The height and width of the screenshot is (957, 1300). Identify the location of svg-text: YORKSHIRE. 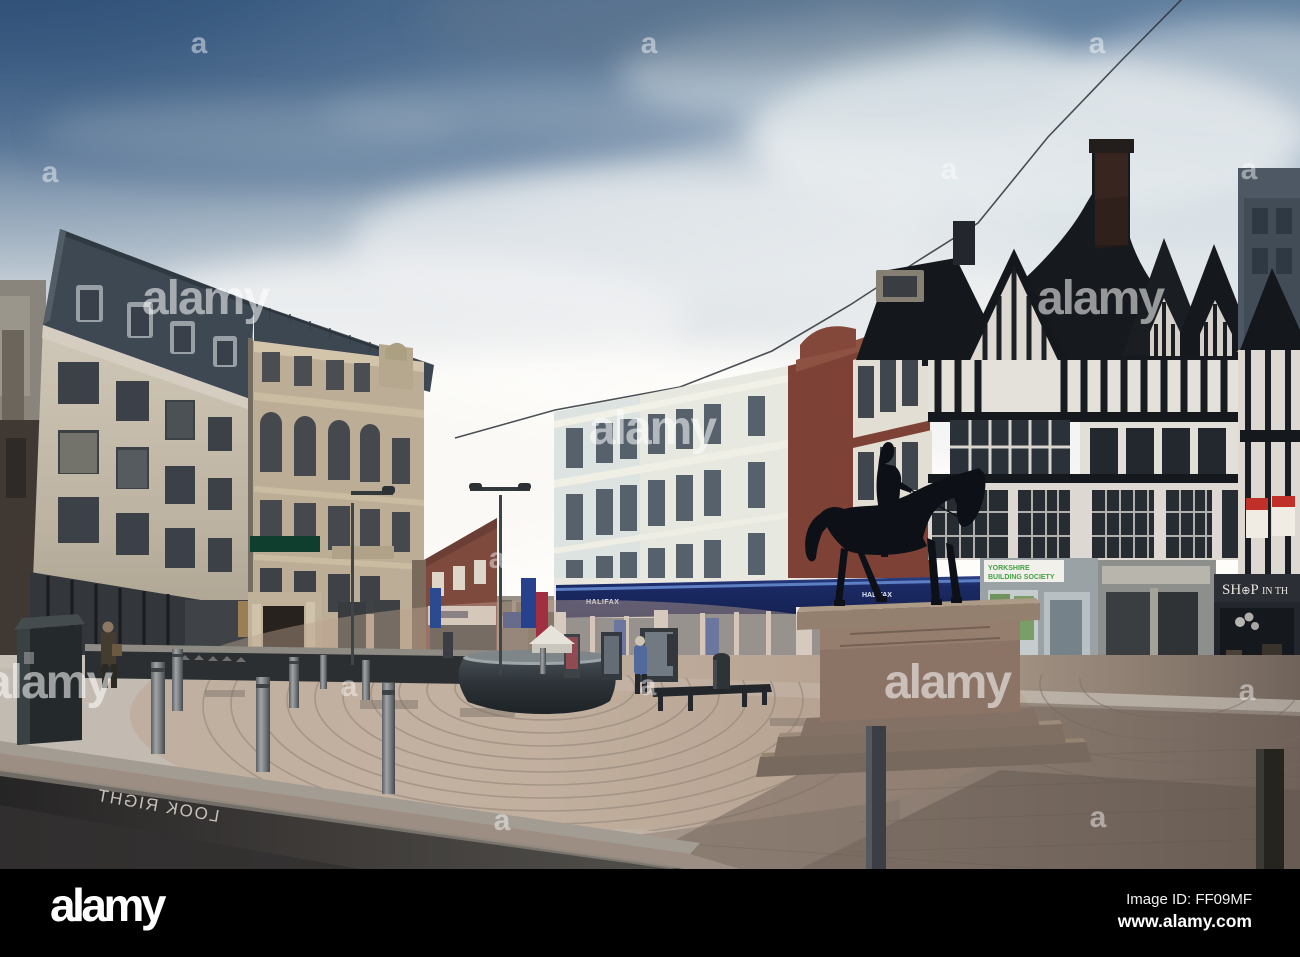
(1009, 568).